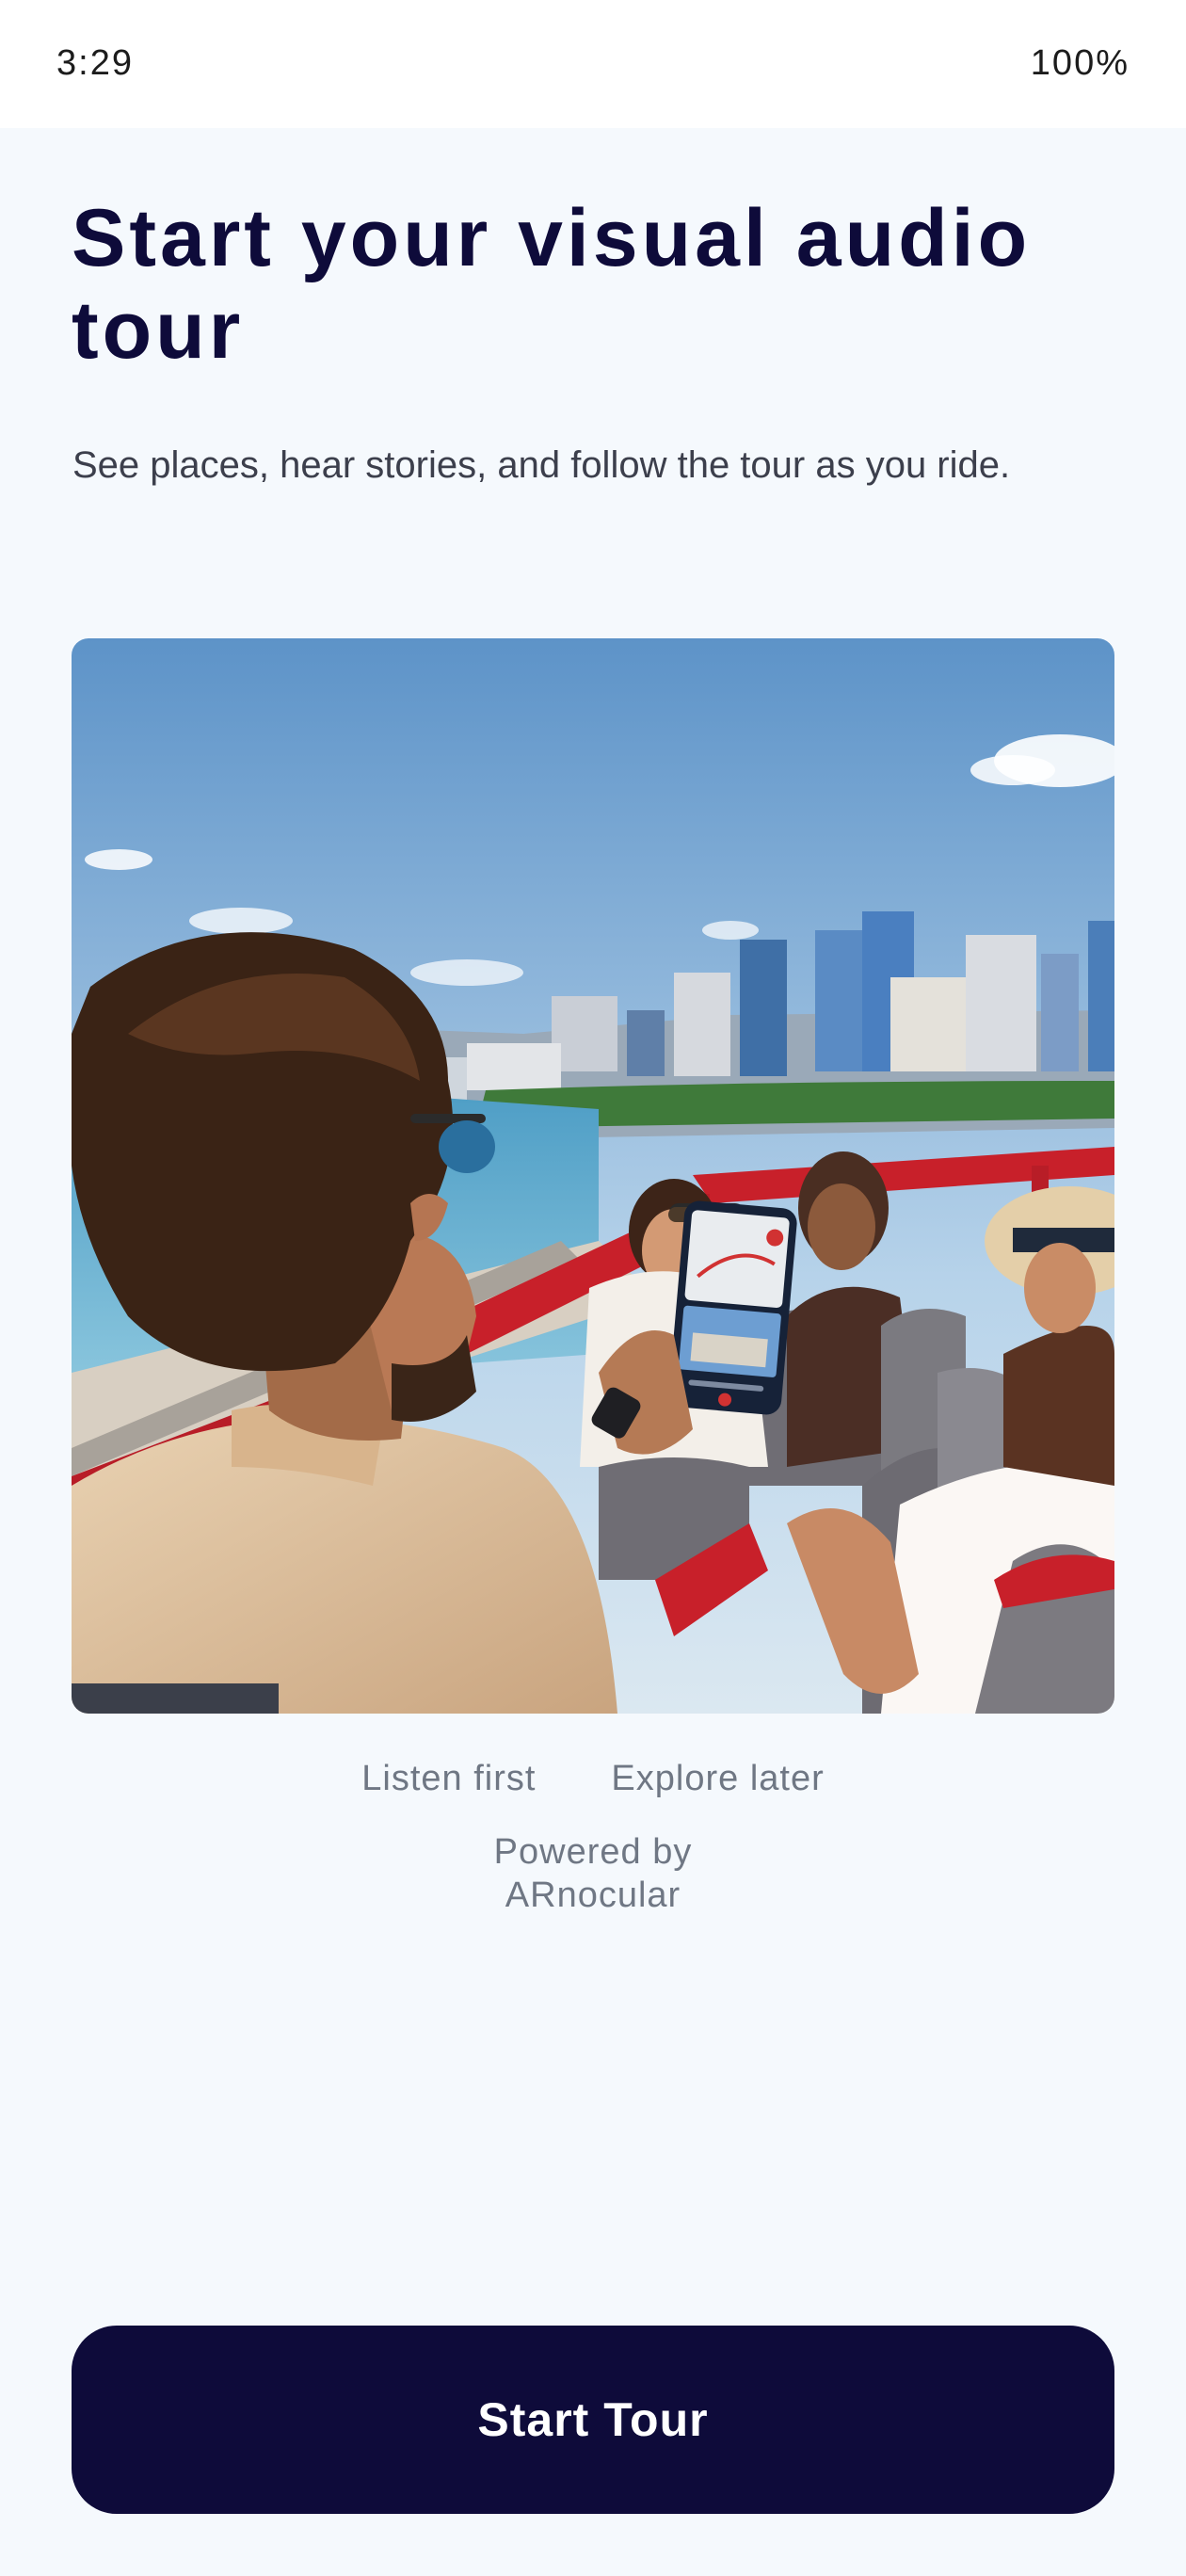 This screenshot has height=2576, width=1186. I want to click on status-time: 3:29, so click(95, 63).